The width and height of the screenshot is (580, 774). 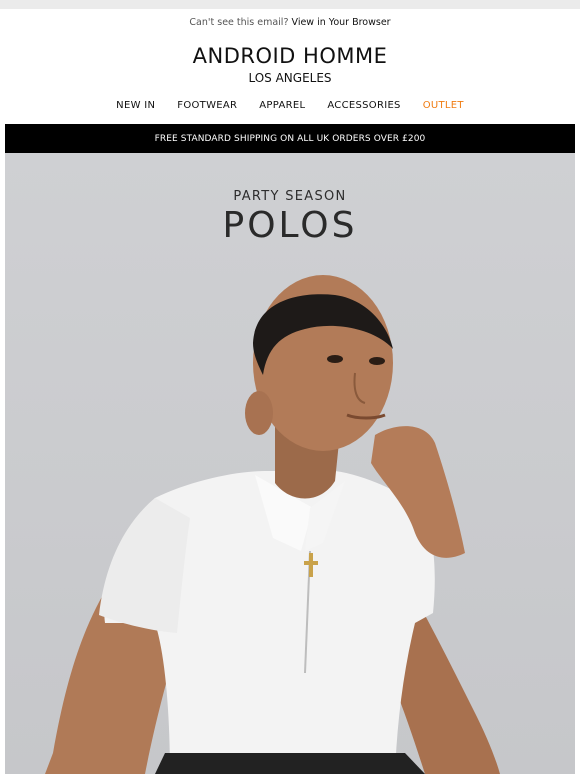 I want to click on nav-item-accessories: ACCESSORIES, so click(x=363, y=105).